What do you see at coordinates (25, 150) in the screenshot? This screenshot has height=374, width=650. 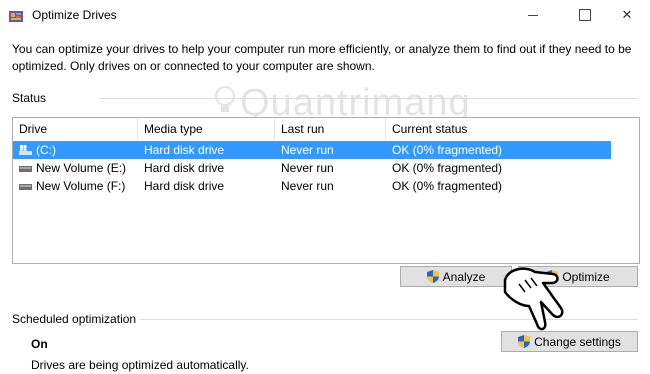 I see `windows-drive-icon` at bounding box center [25, 150].